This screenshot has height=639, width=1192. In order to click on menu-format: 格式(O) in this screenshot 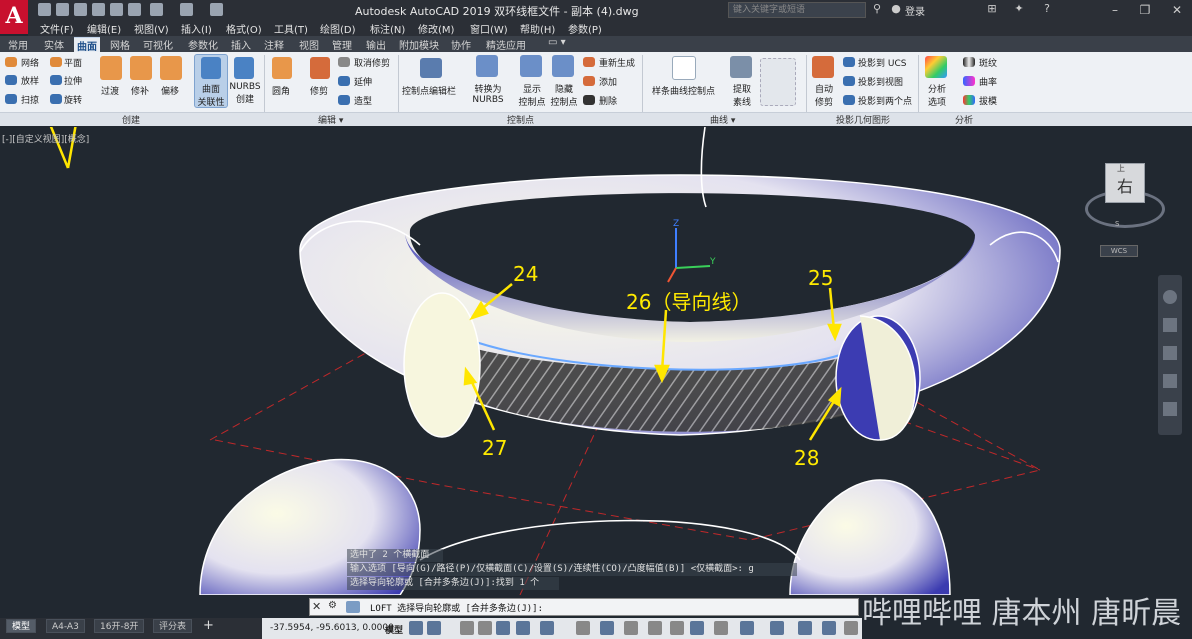, I will do `click(244, 28)`.